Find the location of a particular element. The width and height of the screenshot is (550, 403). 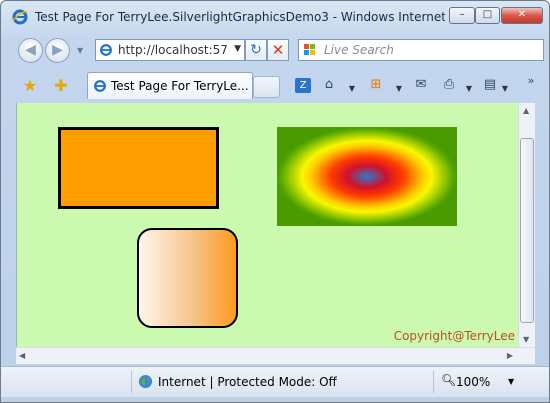

back-arrow-icon: ◀ is located at coordinates (30, 50).